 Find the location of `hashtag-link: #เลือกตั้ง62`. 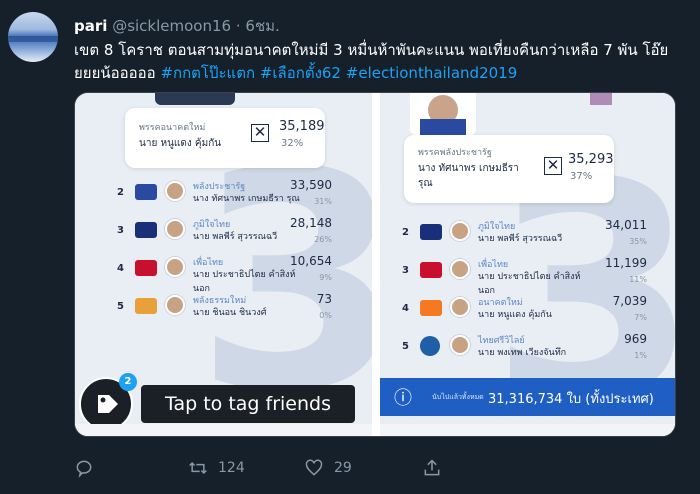

hashtag-link: #เลือกตั้ง62 is located at coordinates (300, 73).